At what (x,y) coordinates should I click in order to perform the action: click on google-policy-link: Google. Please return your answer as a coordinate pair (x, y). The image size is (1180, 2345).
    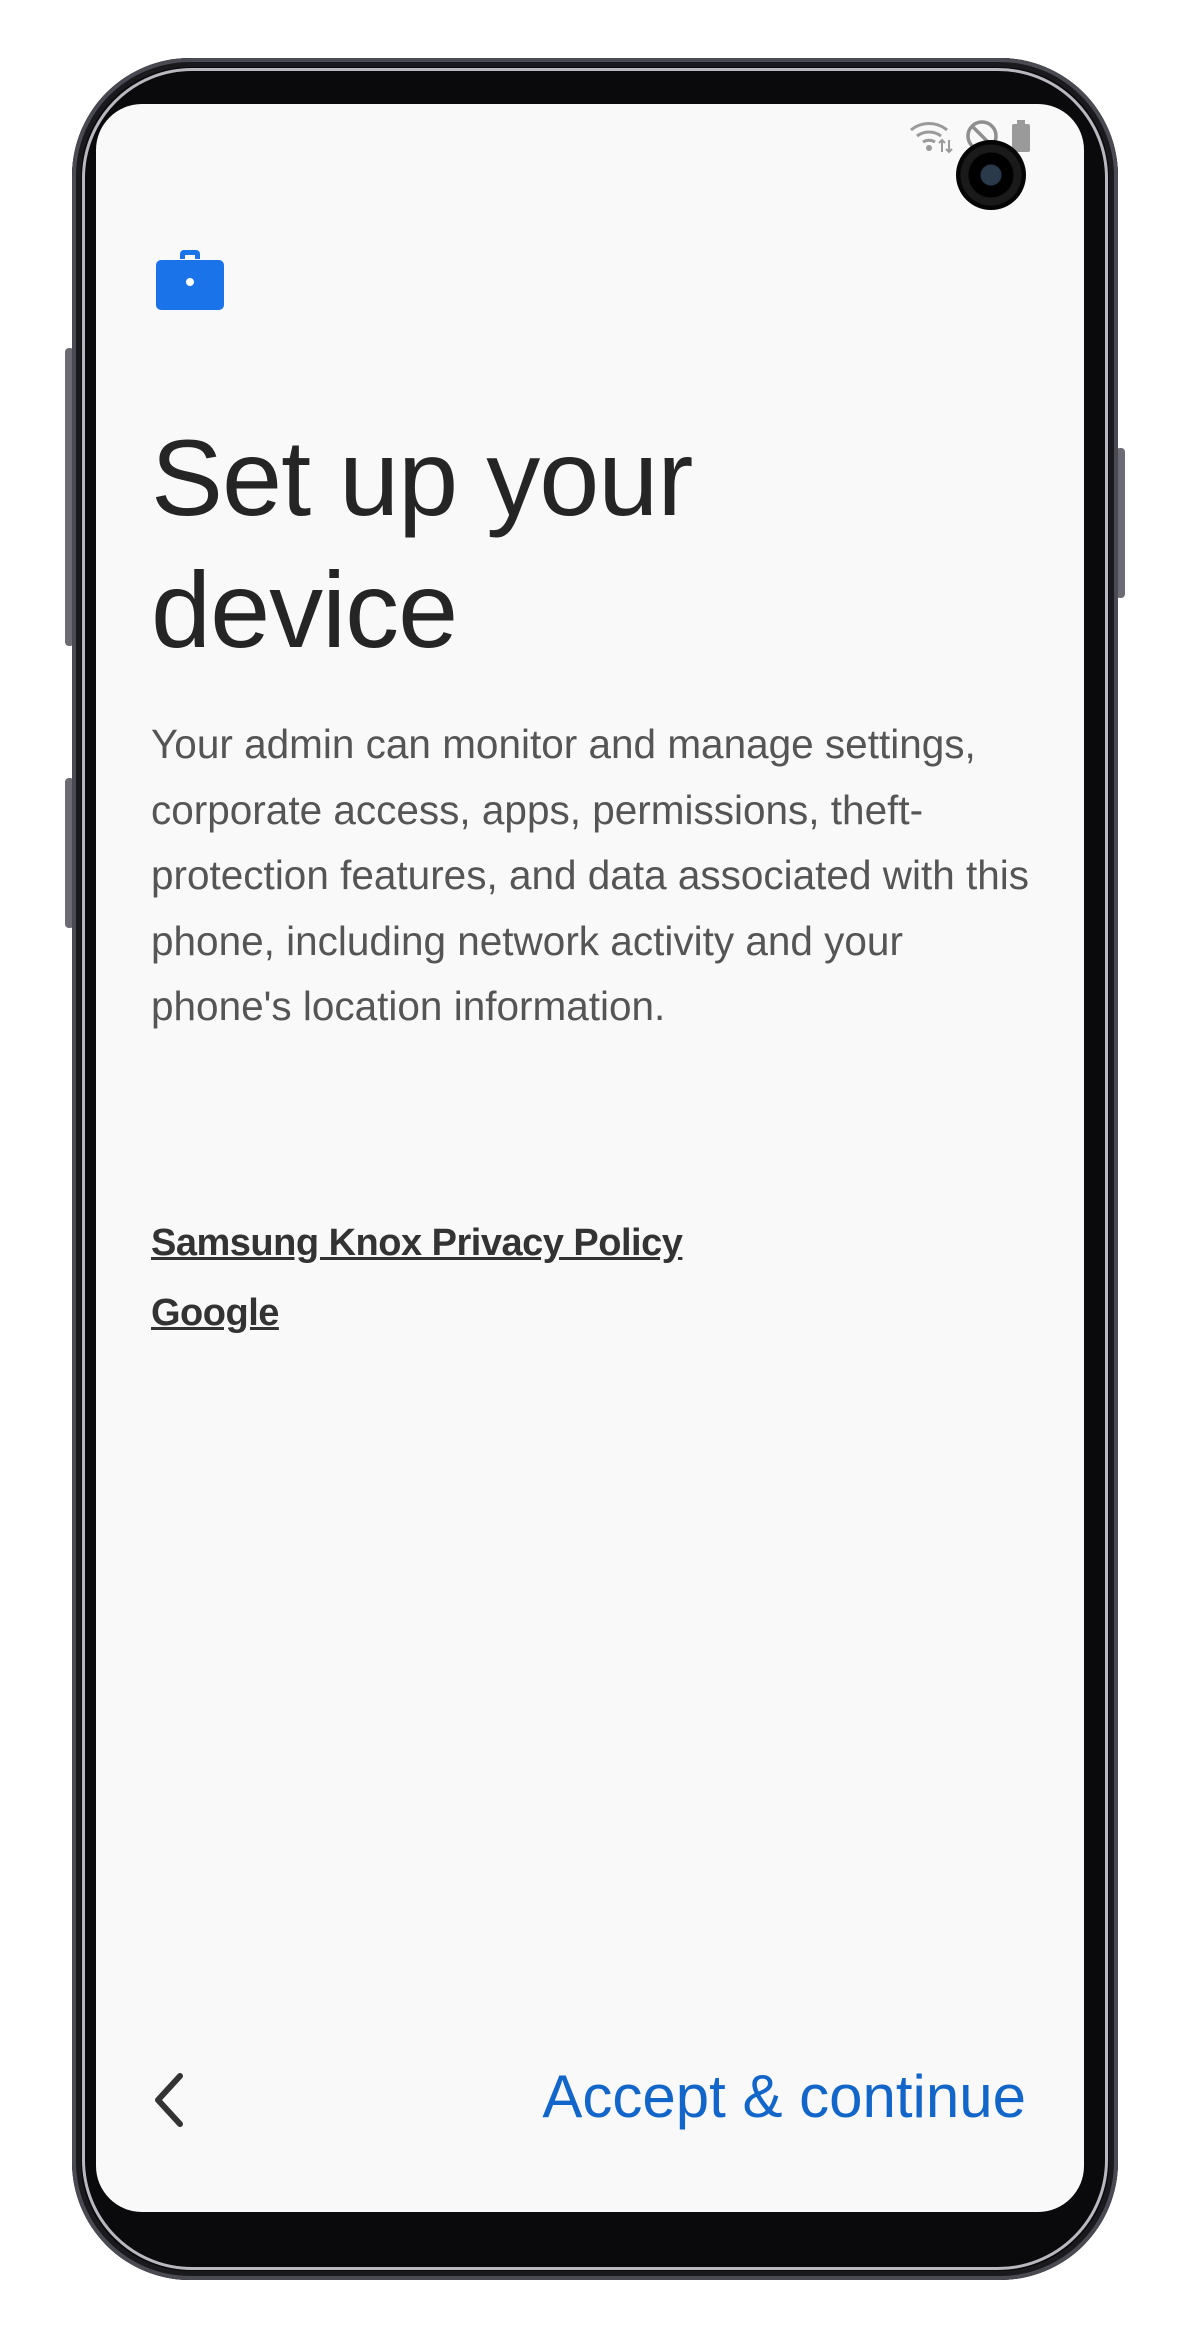
    Looking at the image, I should click on (215, 1313).